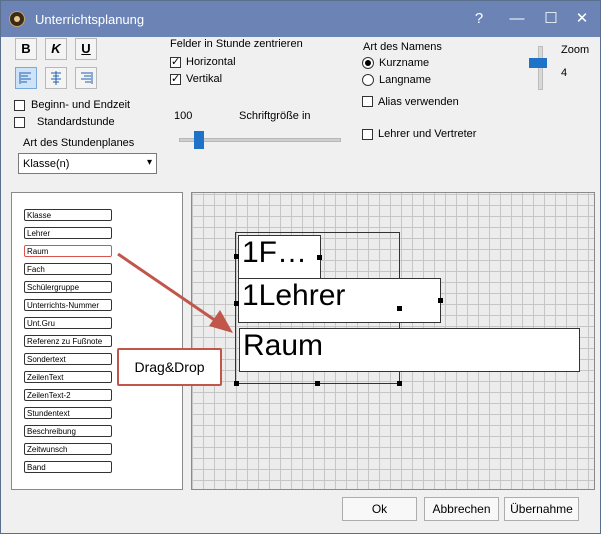 The width and height of the screenshot is (601, 534). I want to click on ok-button: Ok, so click(379, 509).